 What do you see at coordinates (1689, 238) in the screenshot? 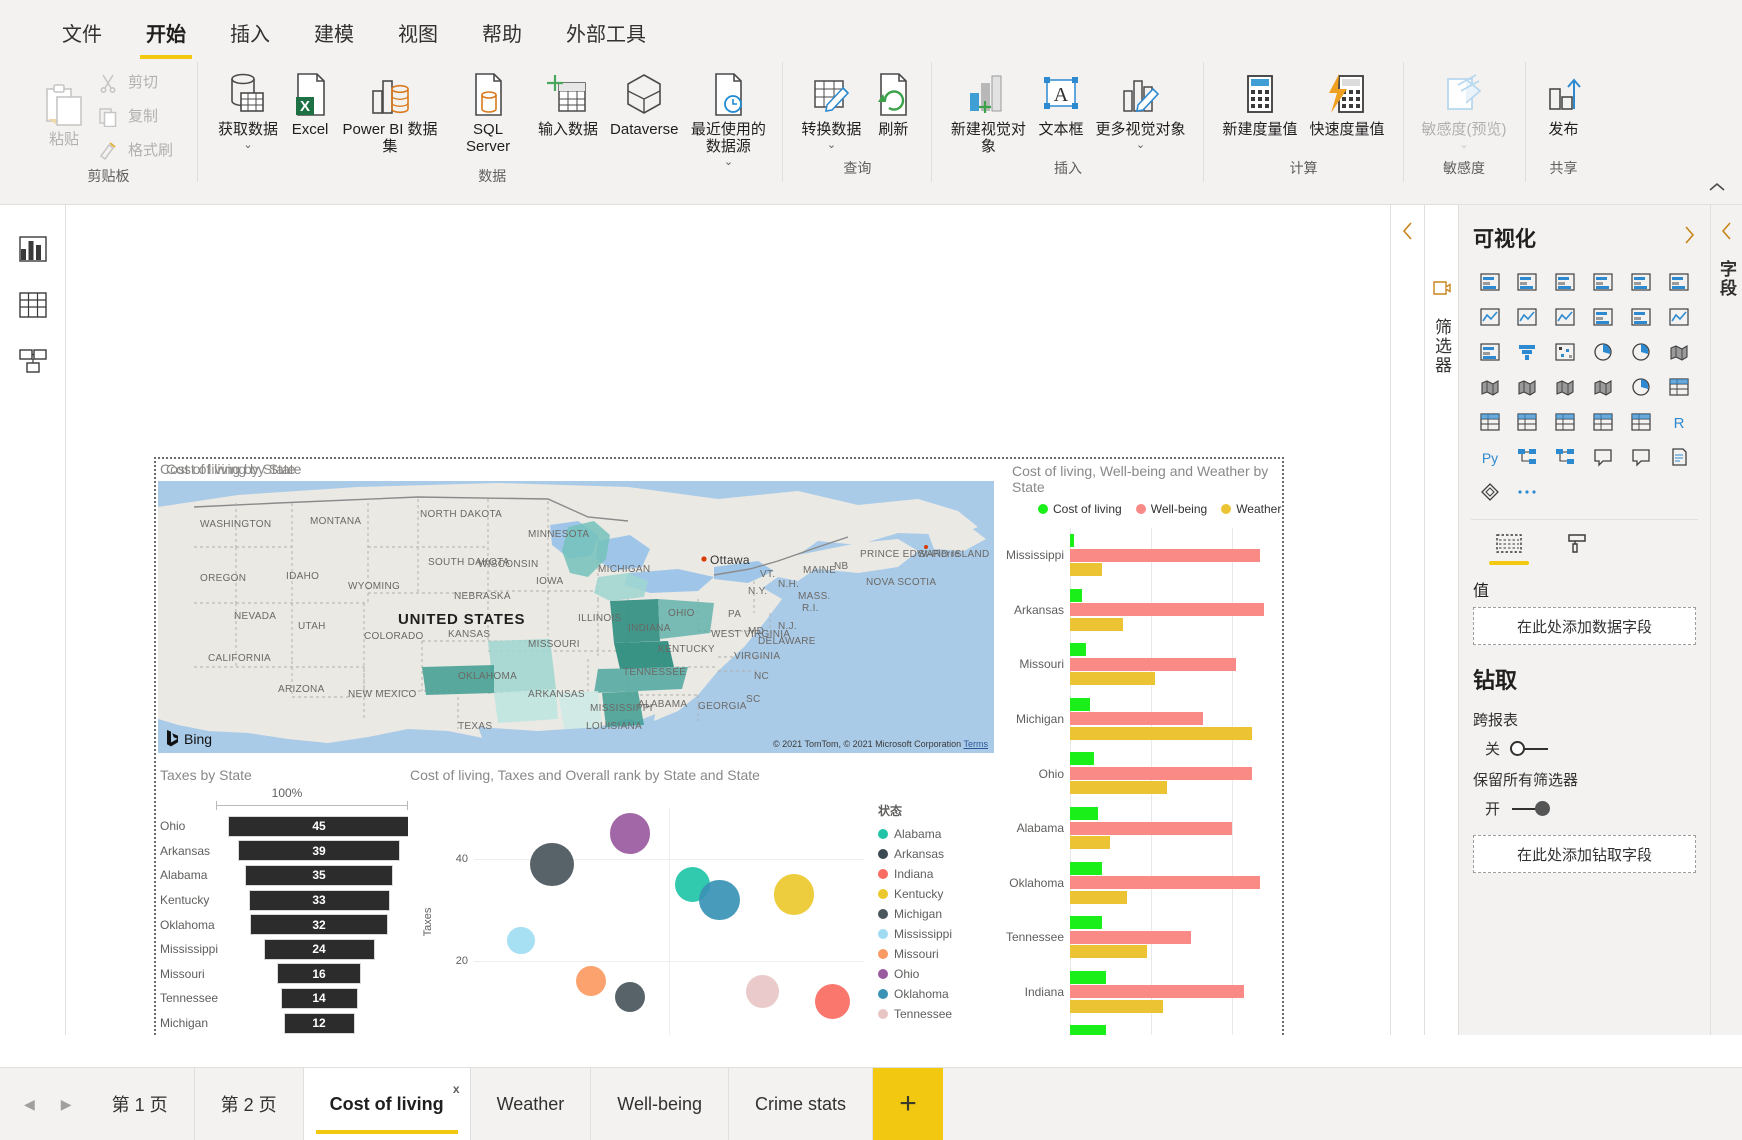
I see `visualizations-pane-expand-button` at bounding box center [1689, 238].